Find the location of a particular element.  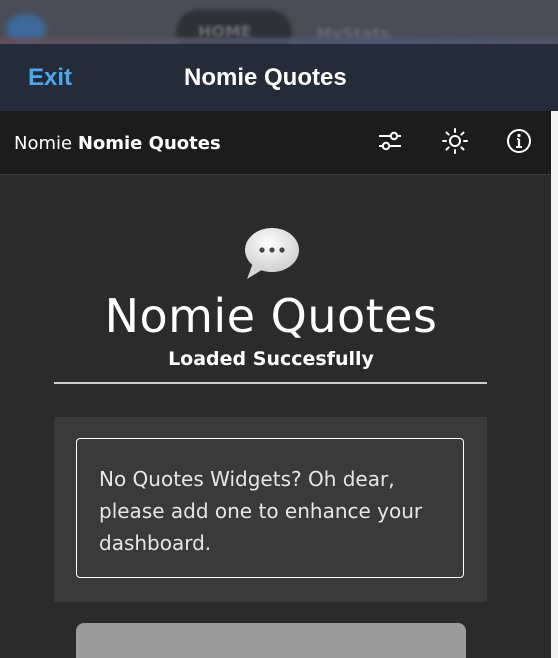

top-nav-bar: Exit Nomie Quotes is located at coordinates (279, 77).